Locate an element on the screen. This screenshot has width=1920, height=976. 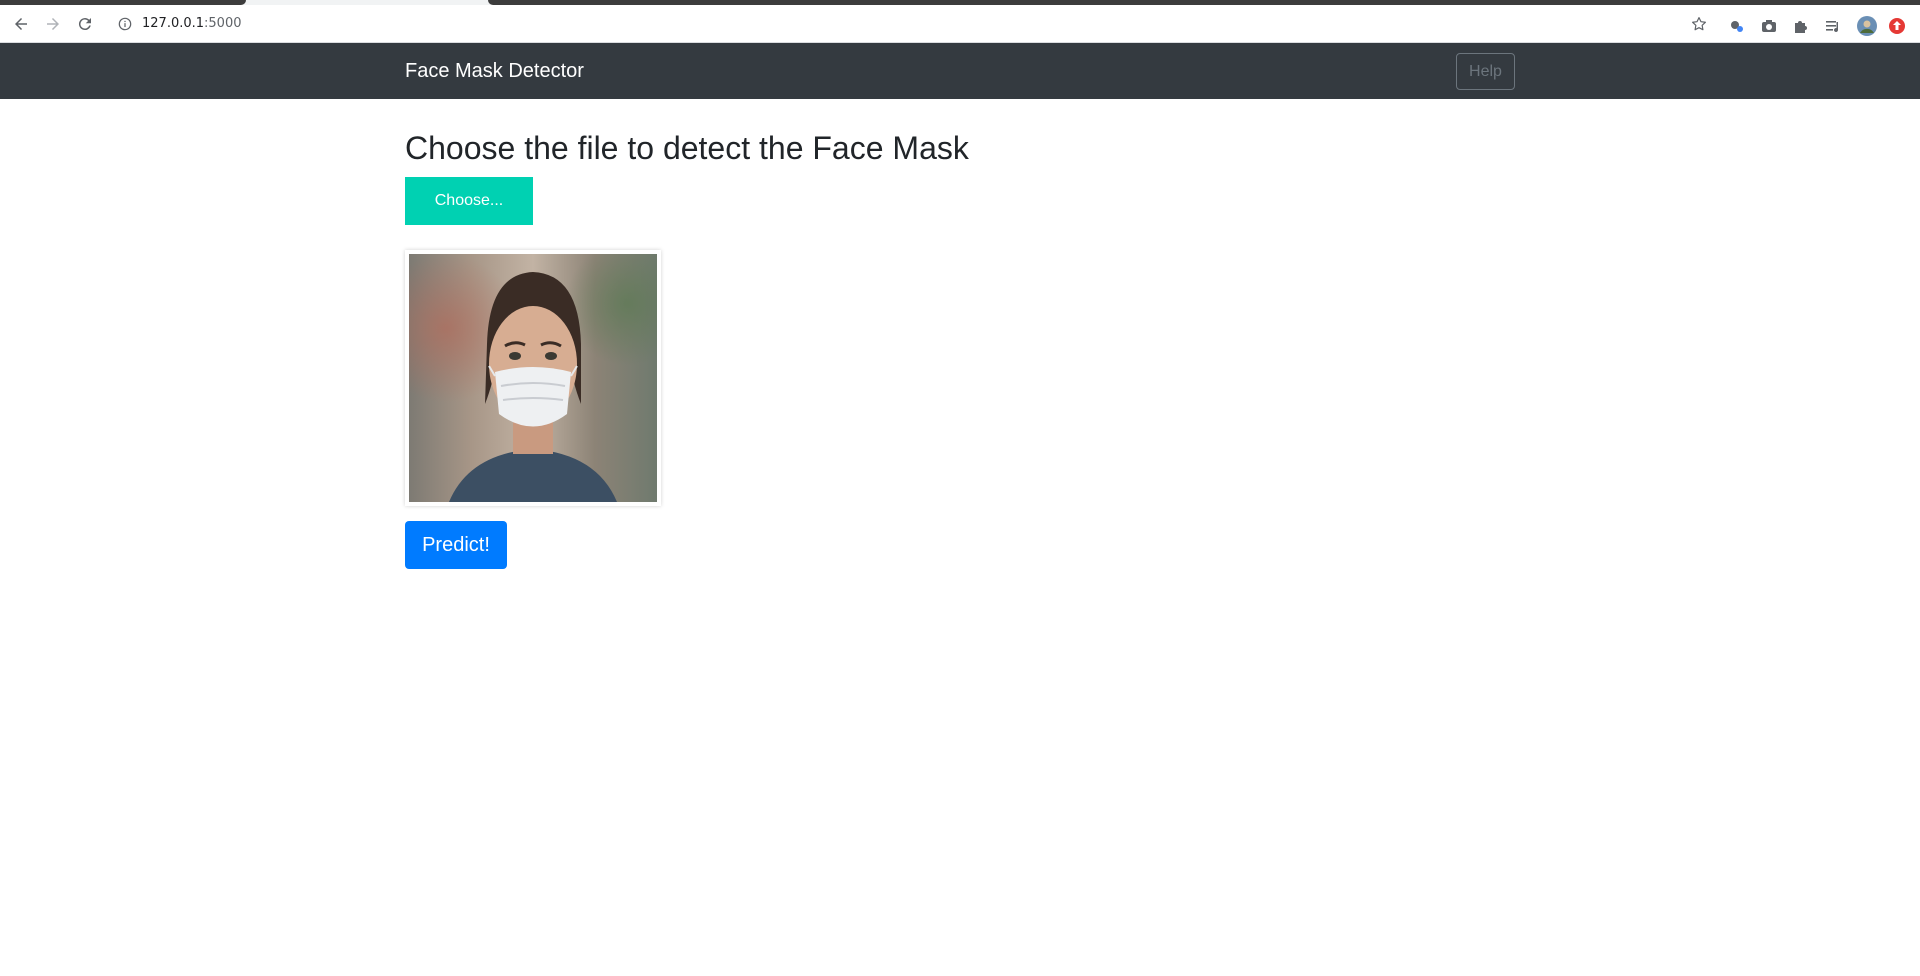
url-host: 127.0.0.1 is located at coordinates (173, 23).